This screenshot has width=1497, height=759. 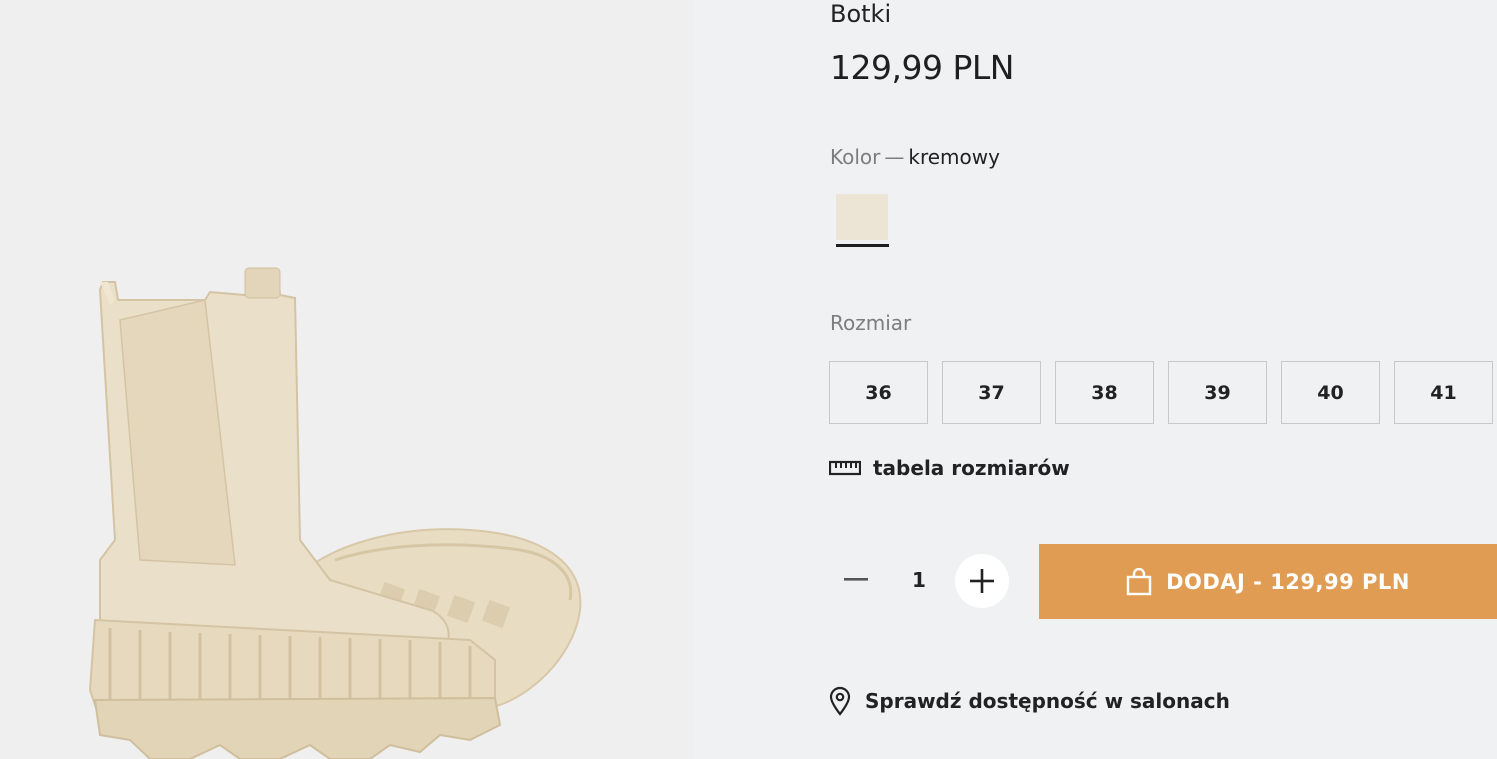 What do you see at coordinates (878, 392) in the screenshot?
I see `size-option-36: 36` at bounding box center [878, 392].